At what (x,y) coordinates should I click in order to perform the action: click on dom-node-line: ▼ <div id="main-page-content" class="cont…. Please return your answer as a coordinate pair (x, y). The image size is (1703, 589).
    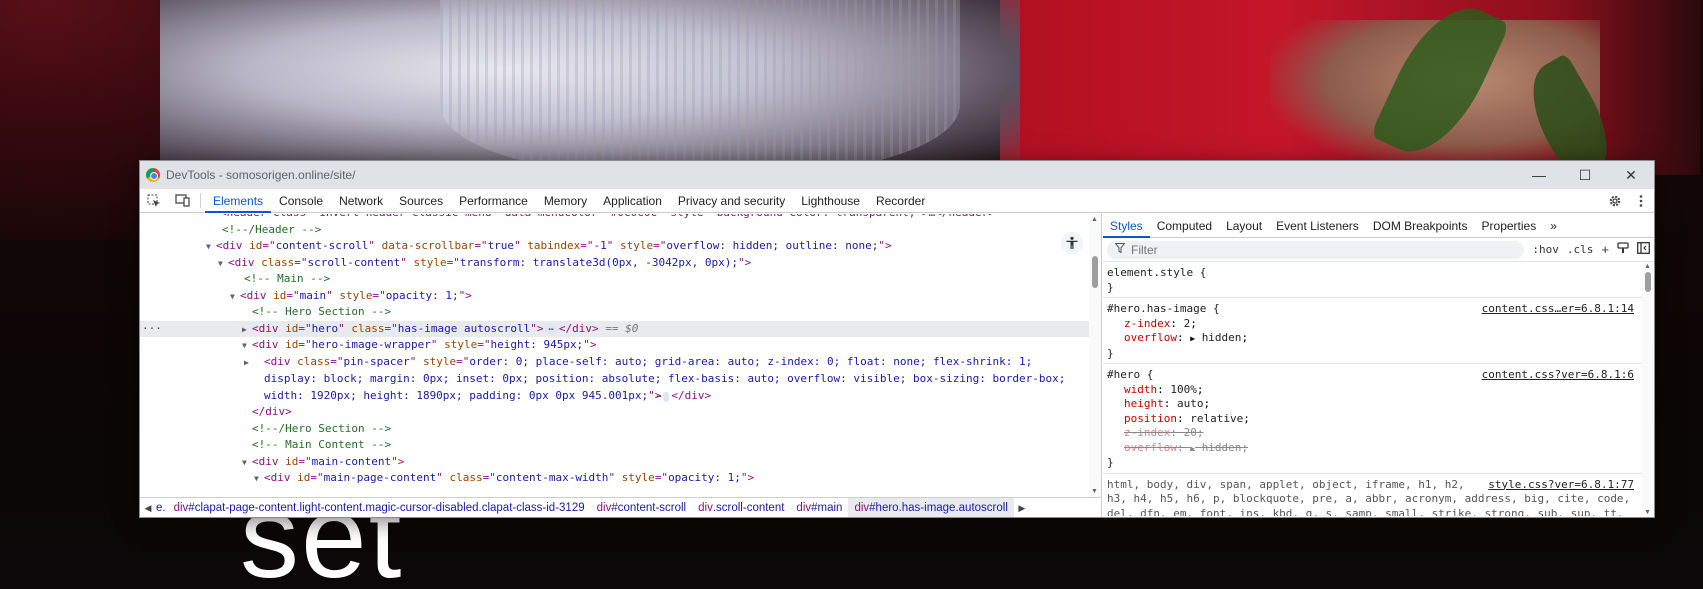
    Looking at the image, I should click on (614, 478).